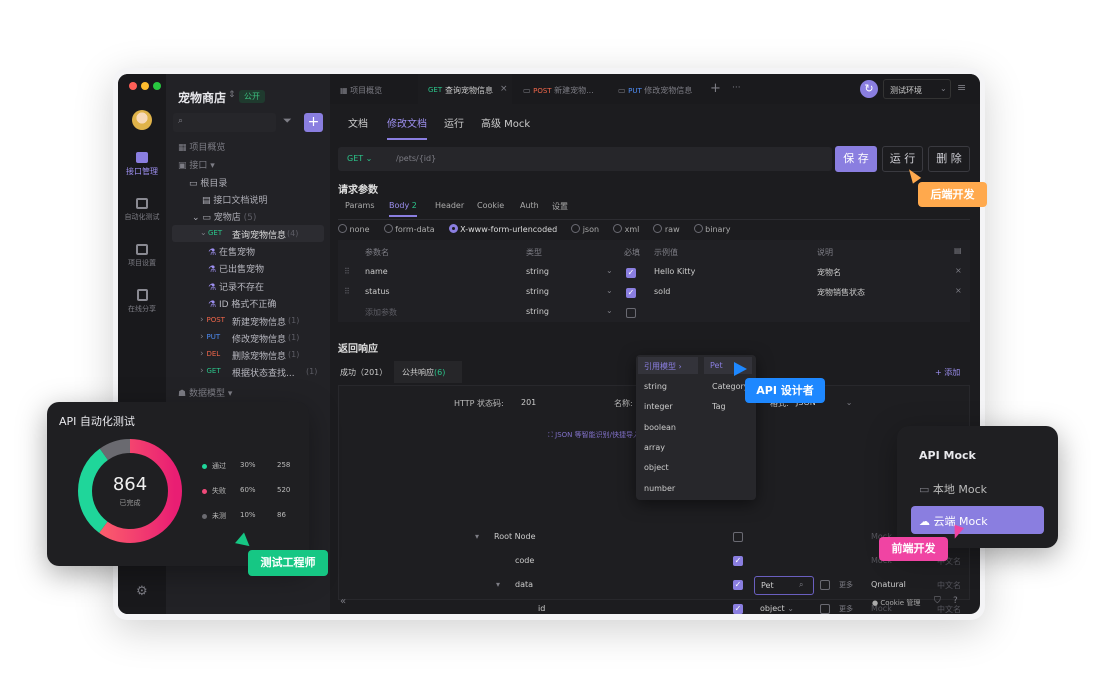 The image size is (1098, 695). Describe the element at coordinates (287, 121) in the screenshot. I see `filter-icon: ⏷` at that location.